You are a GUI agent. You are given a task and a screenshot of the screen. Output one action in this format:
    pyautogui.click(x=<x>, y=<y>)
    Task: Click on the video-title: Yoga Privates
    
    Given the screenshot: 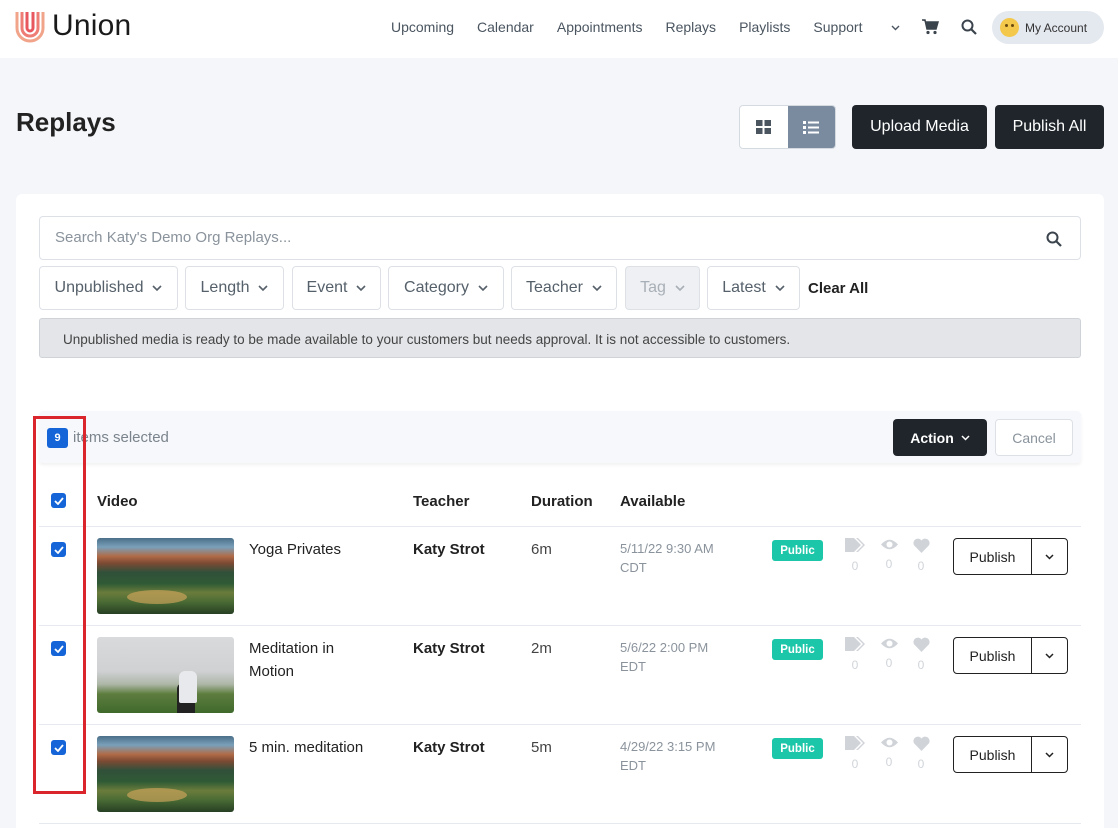 What is the action you would take?
    pyautogui.click(x=319, y=549)
    